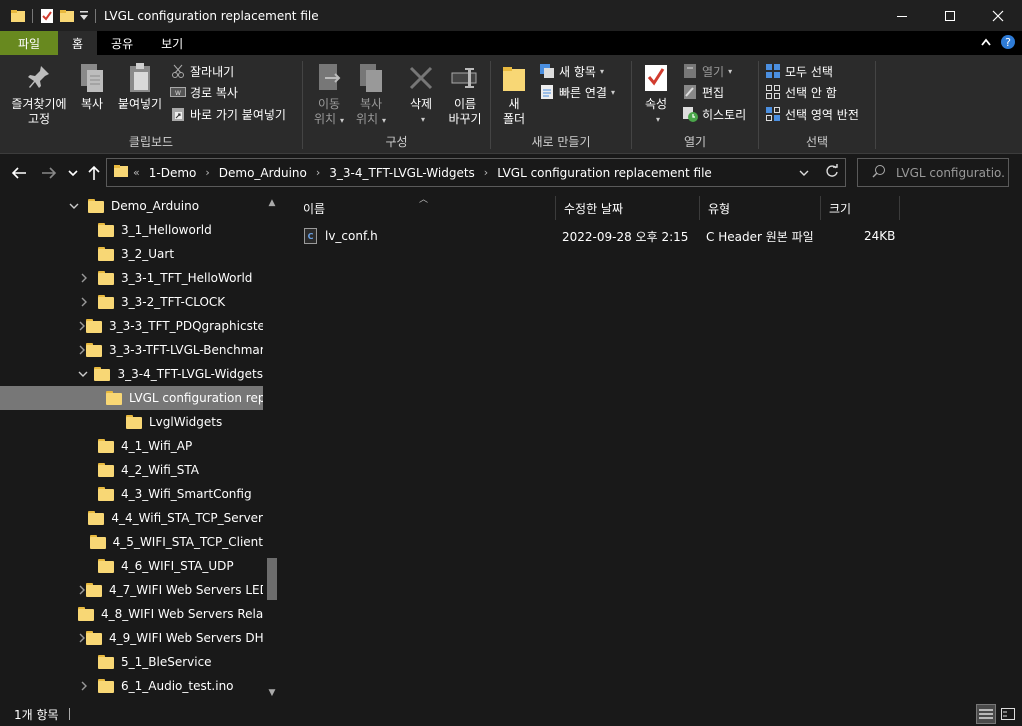 This screenshot has width=1022, height=726. I want to click on column-header-type: 유형, so click(760, 208).